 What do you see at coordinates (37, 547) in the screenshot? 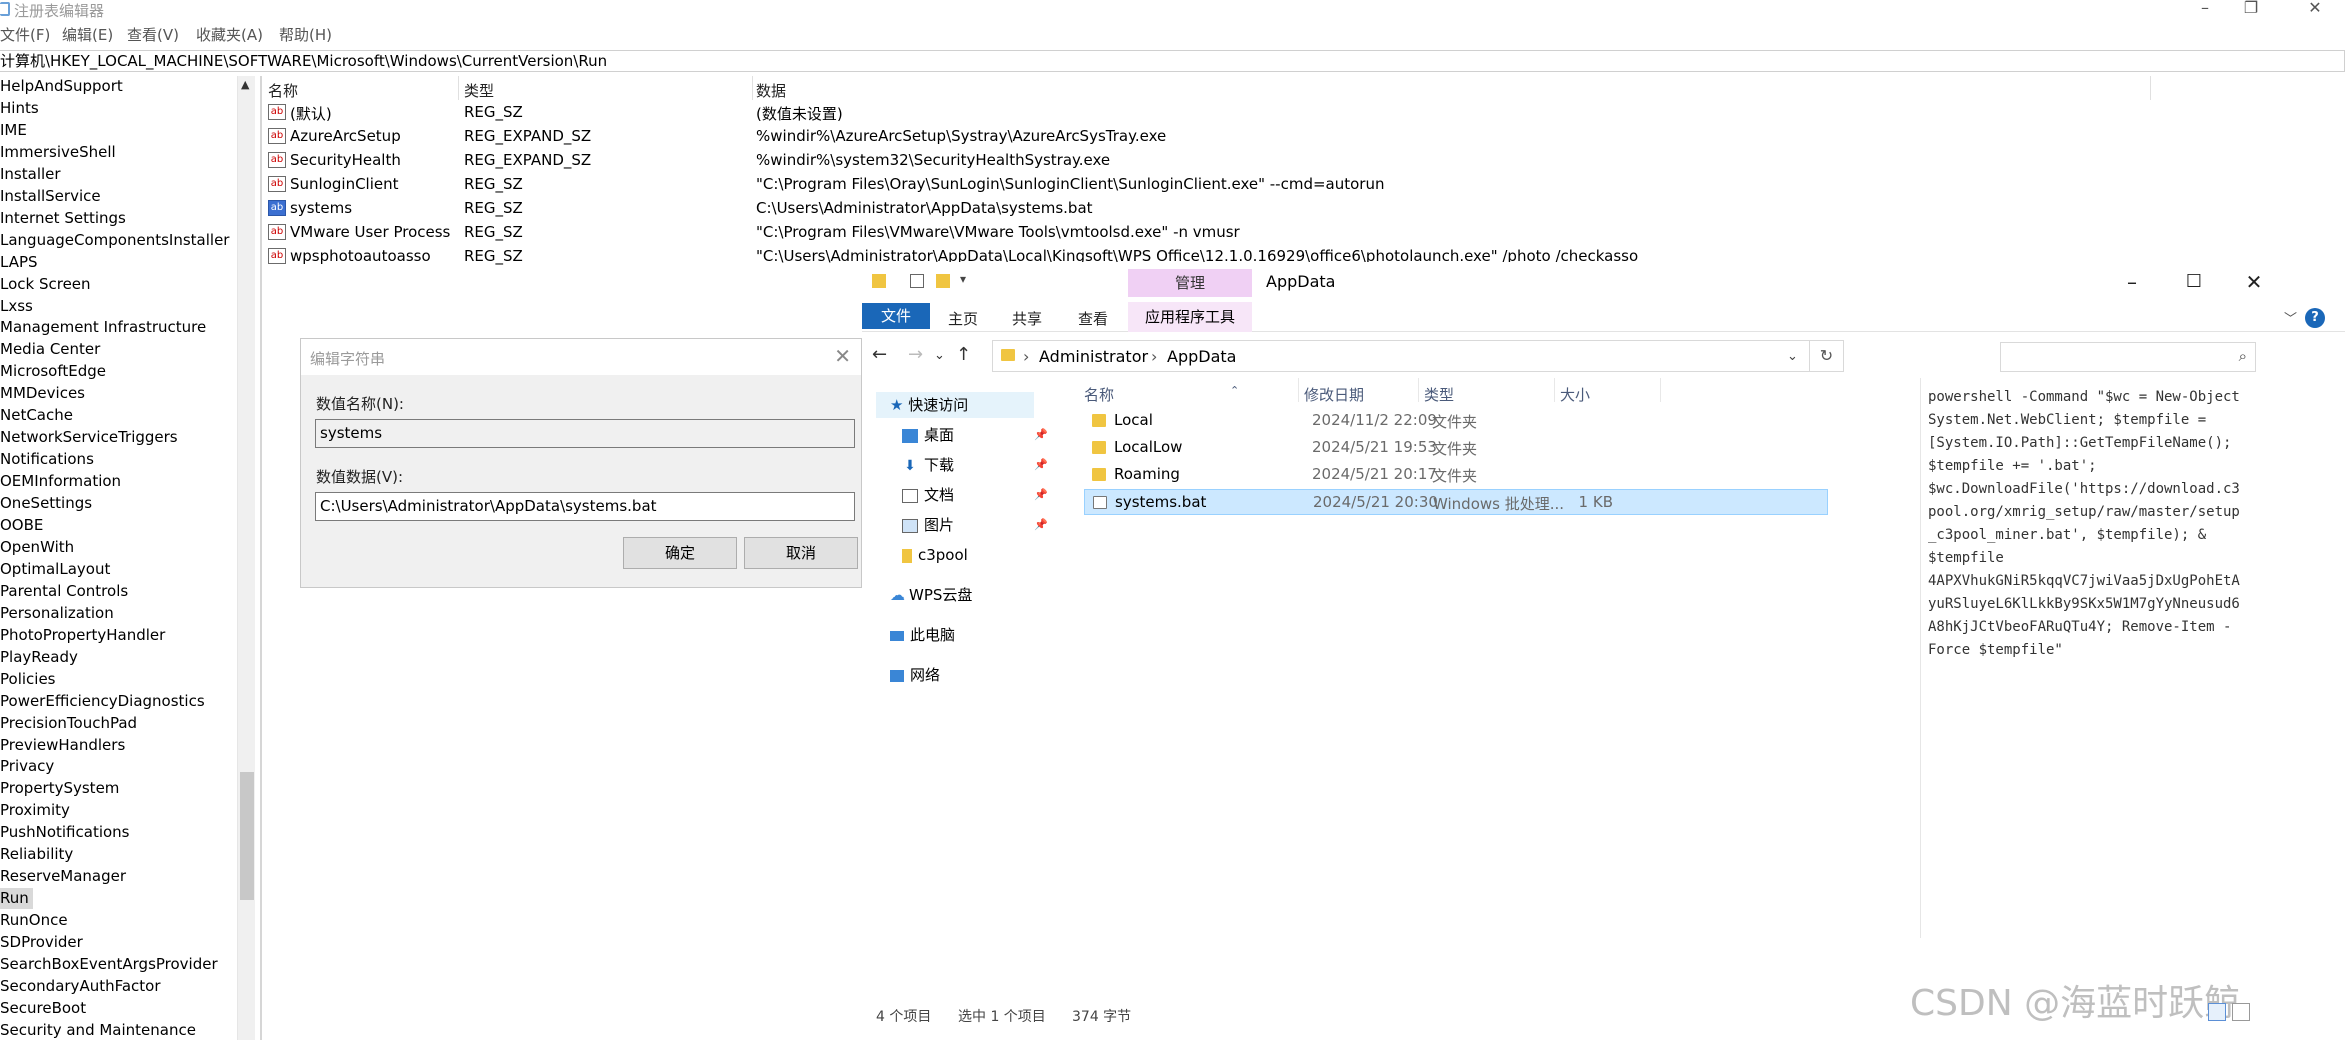
I see `tree-item: OpenWith` at bounding box center [37, 547].